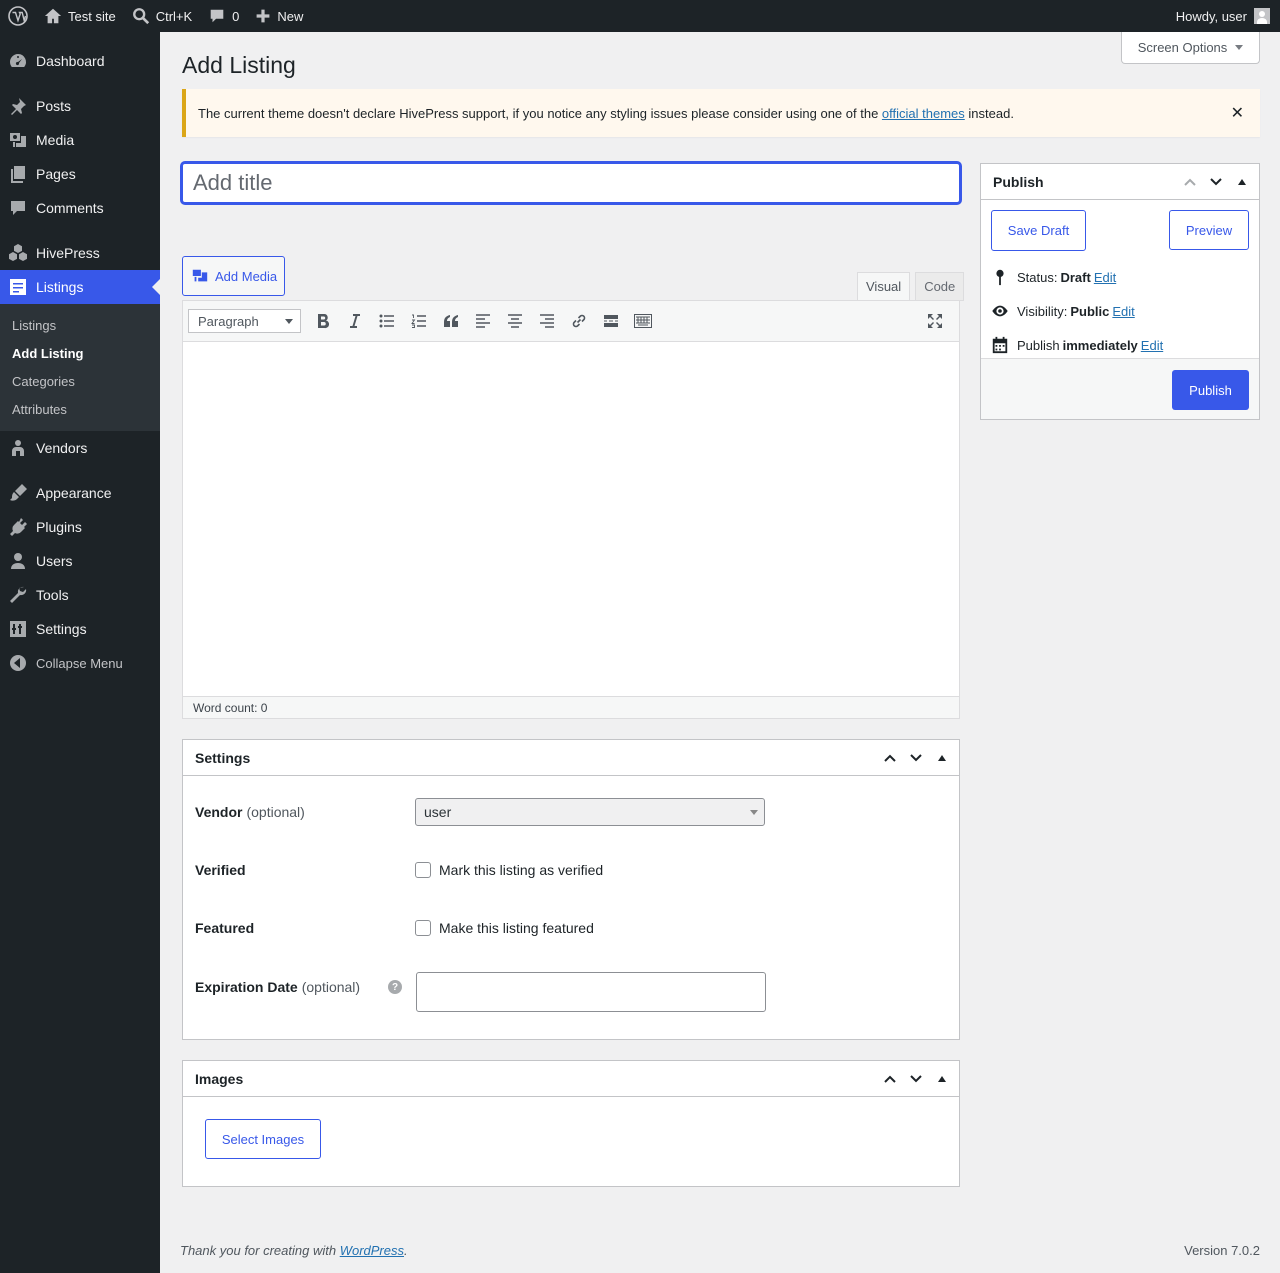 The height and width of the screenshot is (1273, 1280). What do you see at coordinates (80, 287) in the screenshot?
I see `sidebar-item-listings: Listings` at bounding box center [80, 287].